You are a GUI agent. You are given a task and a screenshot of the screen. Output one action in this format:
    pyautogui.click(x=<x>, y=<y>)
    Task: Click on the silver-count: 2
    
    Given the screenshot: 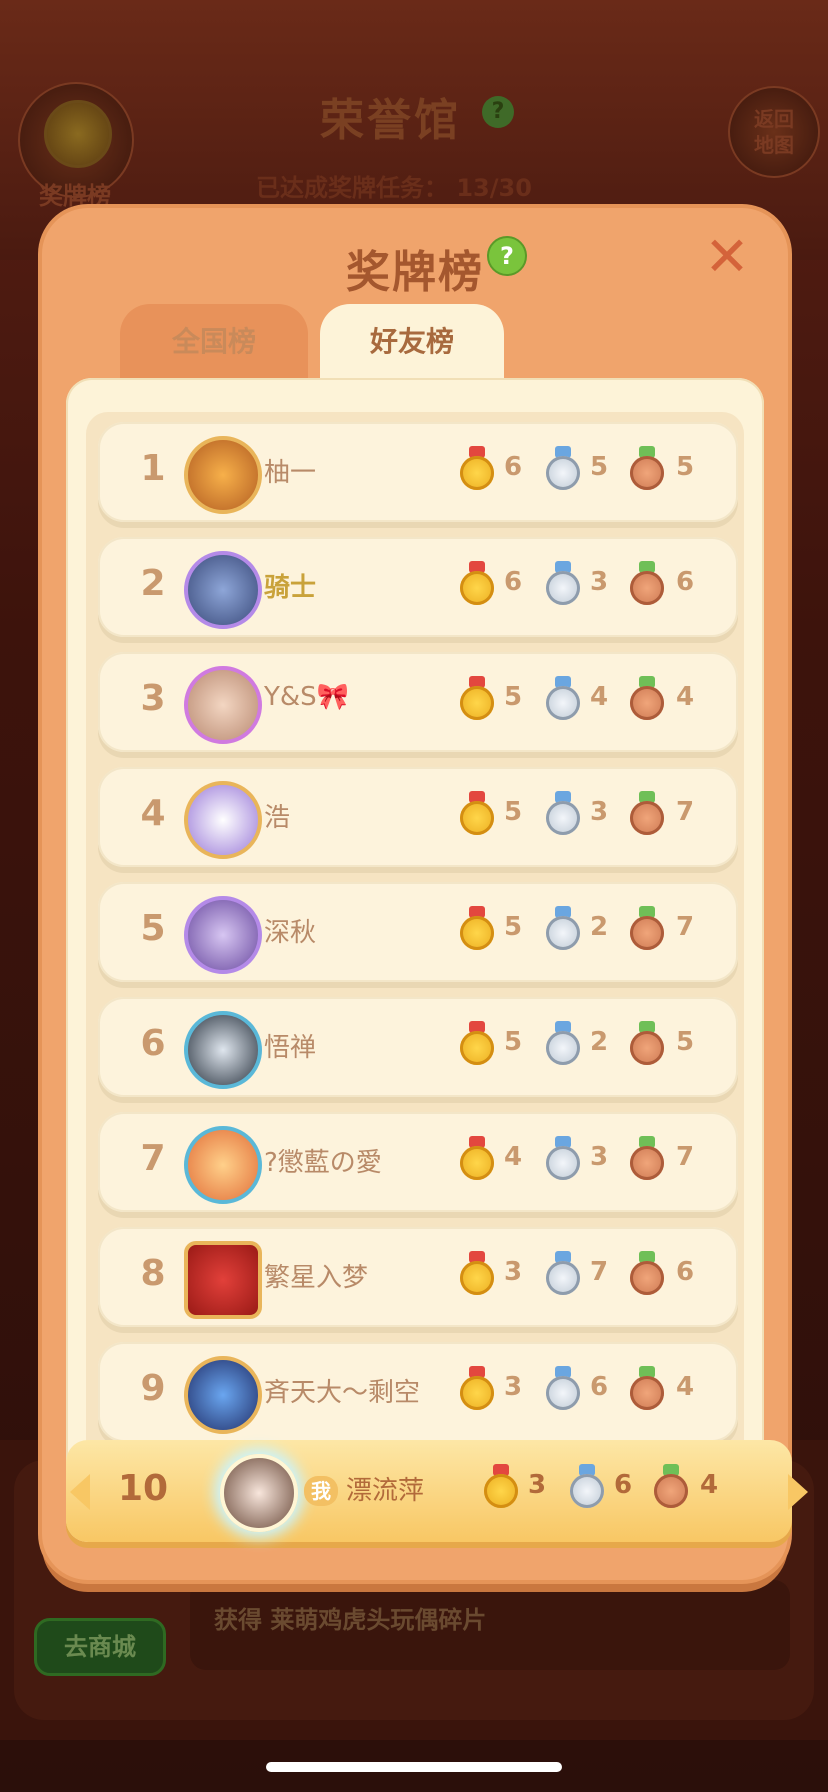 What is the action you would take?
    pyautogui.click(x=599, y=1042)
    